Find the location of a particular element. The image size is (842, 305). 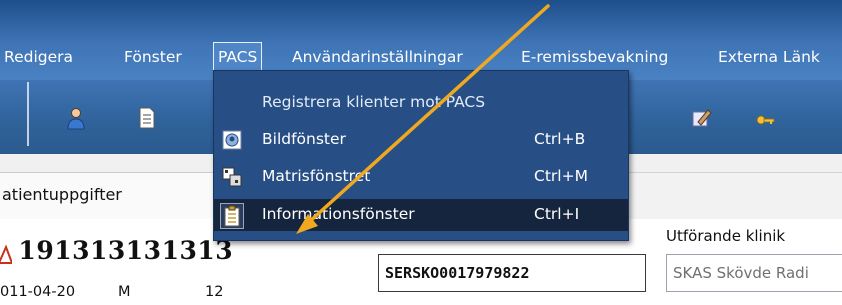

utforande-klinik-label: Utförande klinik is located at coordinates (726, 236).